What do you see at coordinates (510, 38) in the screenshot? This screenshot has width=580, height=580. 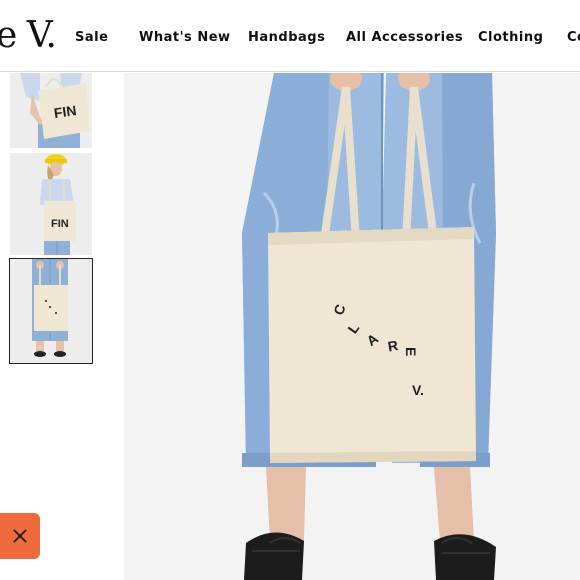 I see `nav-item-clothing: Clothing` at bounding box center [510, 38].